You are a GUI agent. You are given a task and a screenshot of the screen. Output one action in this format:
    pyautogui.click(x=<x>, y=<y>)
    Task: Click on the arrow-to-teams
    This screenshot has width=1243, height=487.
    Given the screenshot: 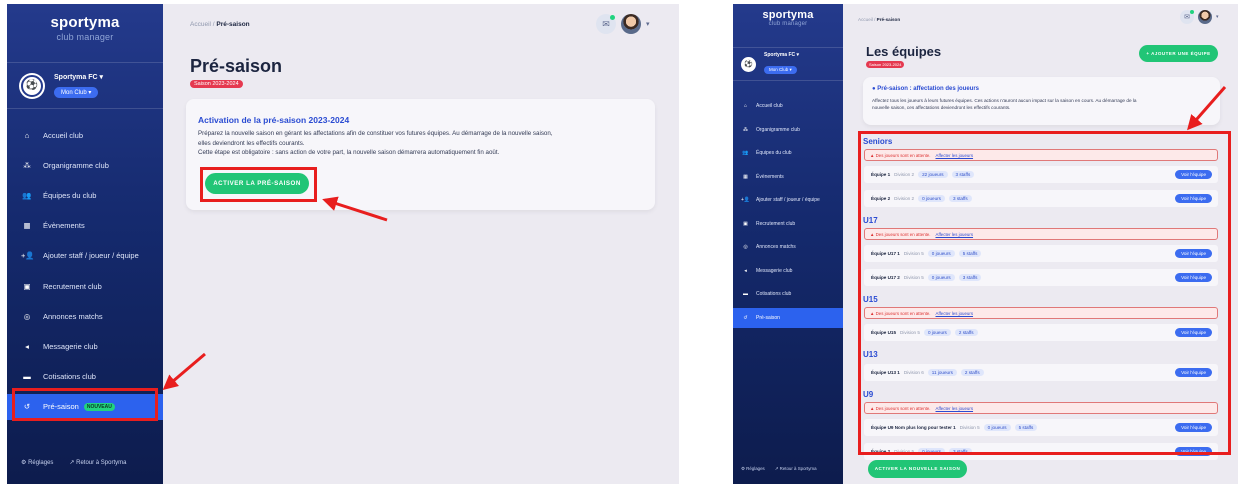 What is the action you would take?
    pyautogui.click(x=1207, y=108)
    